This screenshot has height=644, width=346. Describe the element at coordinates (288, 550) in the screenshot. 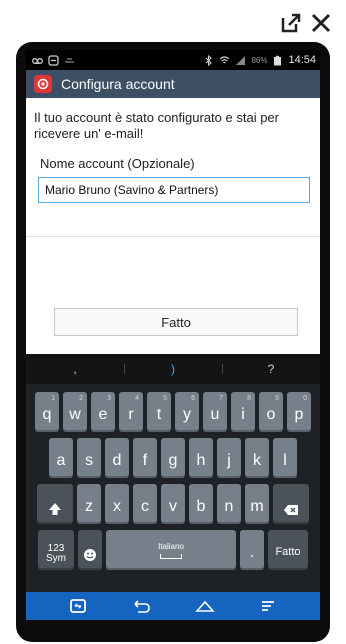

I see `enter-done-key: Fatto` at that location.